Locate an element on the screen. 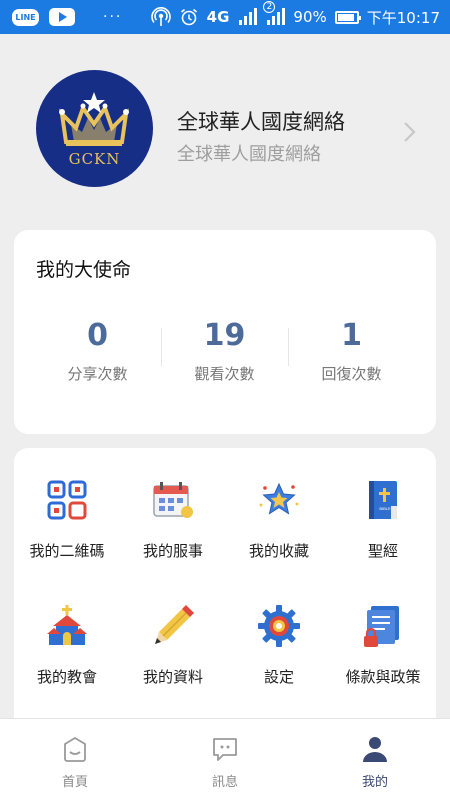  svg-text: BIBLE is located at coordinates (385, 508).